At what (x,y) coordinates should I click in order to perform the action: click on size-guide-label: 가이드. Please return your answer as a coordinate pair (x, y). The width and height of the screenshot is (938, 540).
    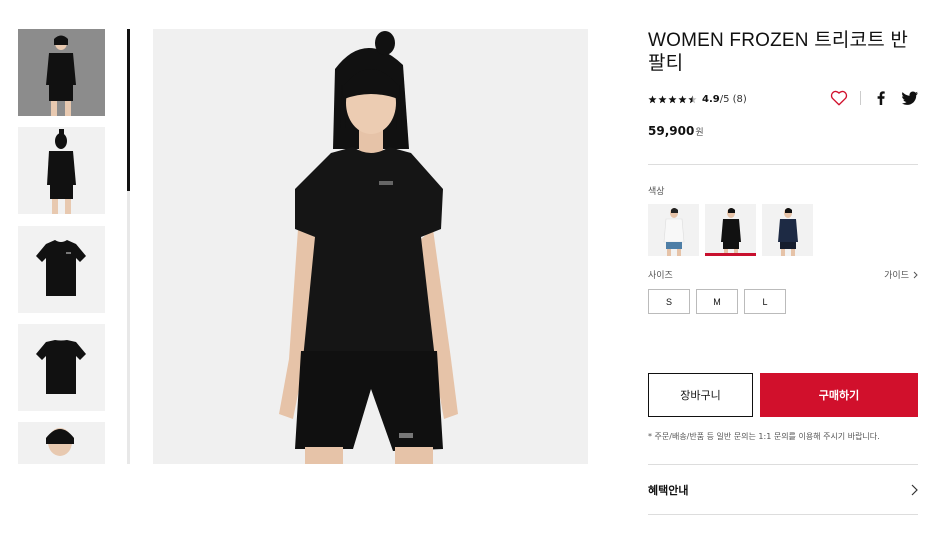
    Looking at the image, I should click on (896, 276).